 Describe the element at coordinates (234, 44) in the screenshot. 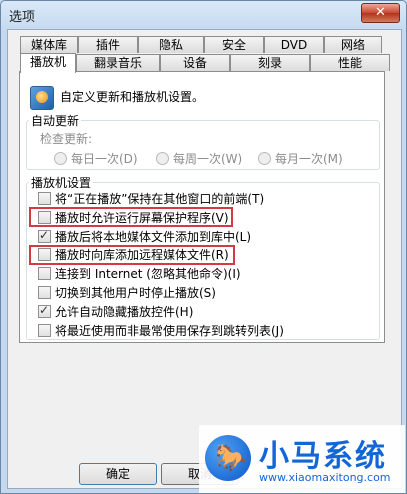

I see `tab-security: 安全` at that location.